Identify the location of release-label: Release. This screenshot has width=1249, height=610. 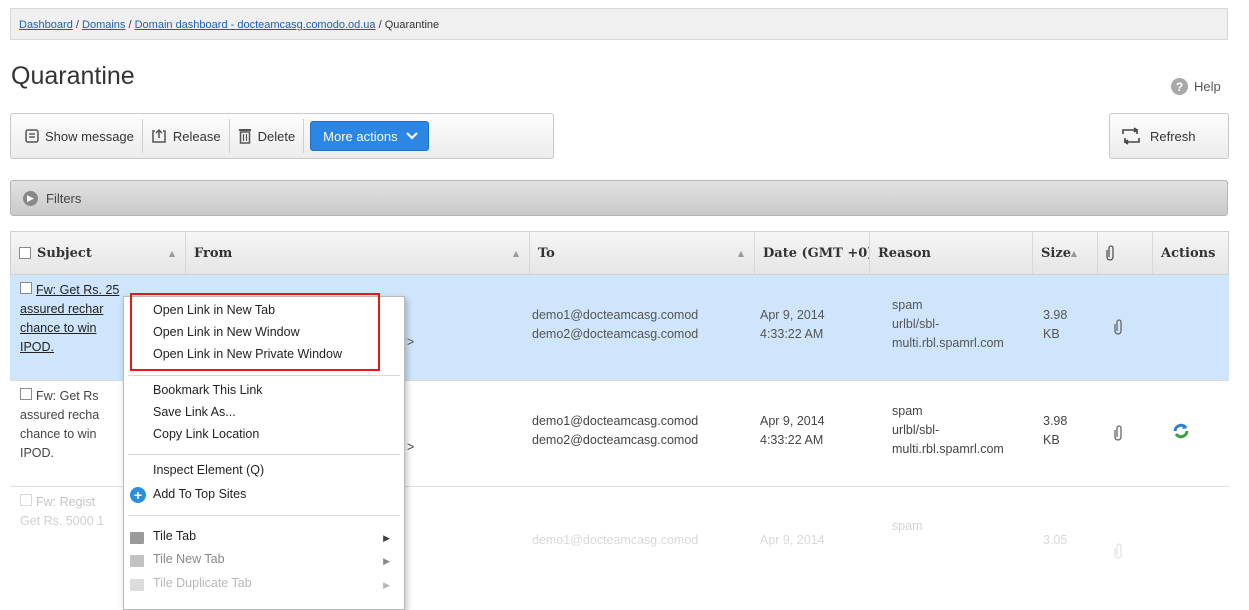
(196, 136).